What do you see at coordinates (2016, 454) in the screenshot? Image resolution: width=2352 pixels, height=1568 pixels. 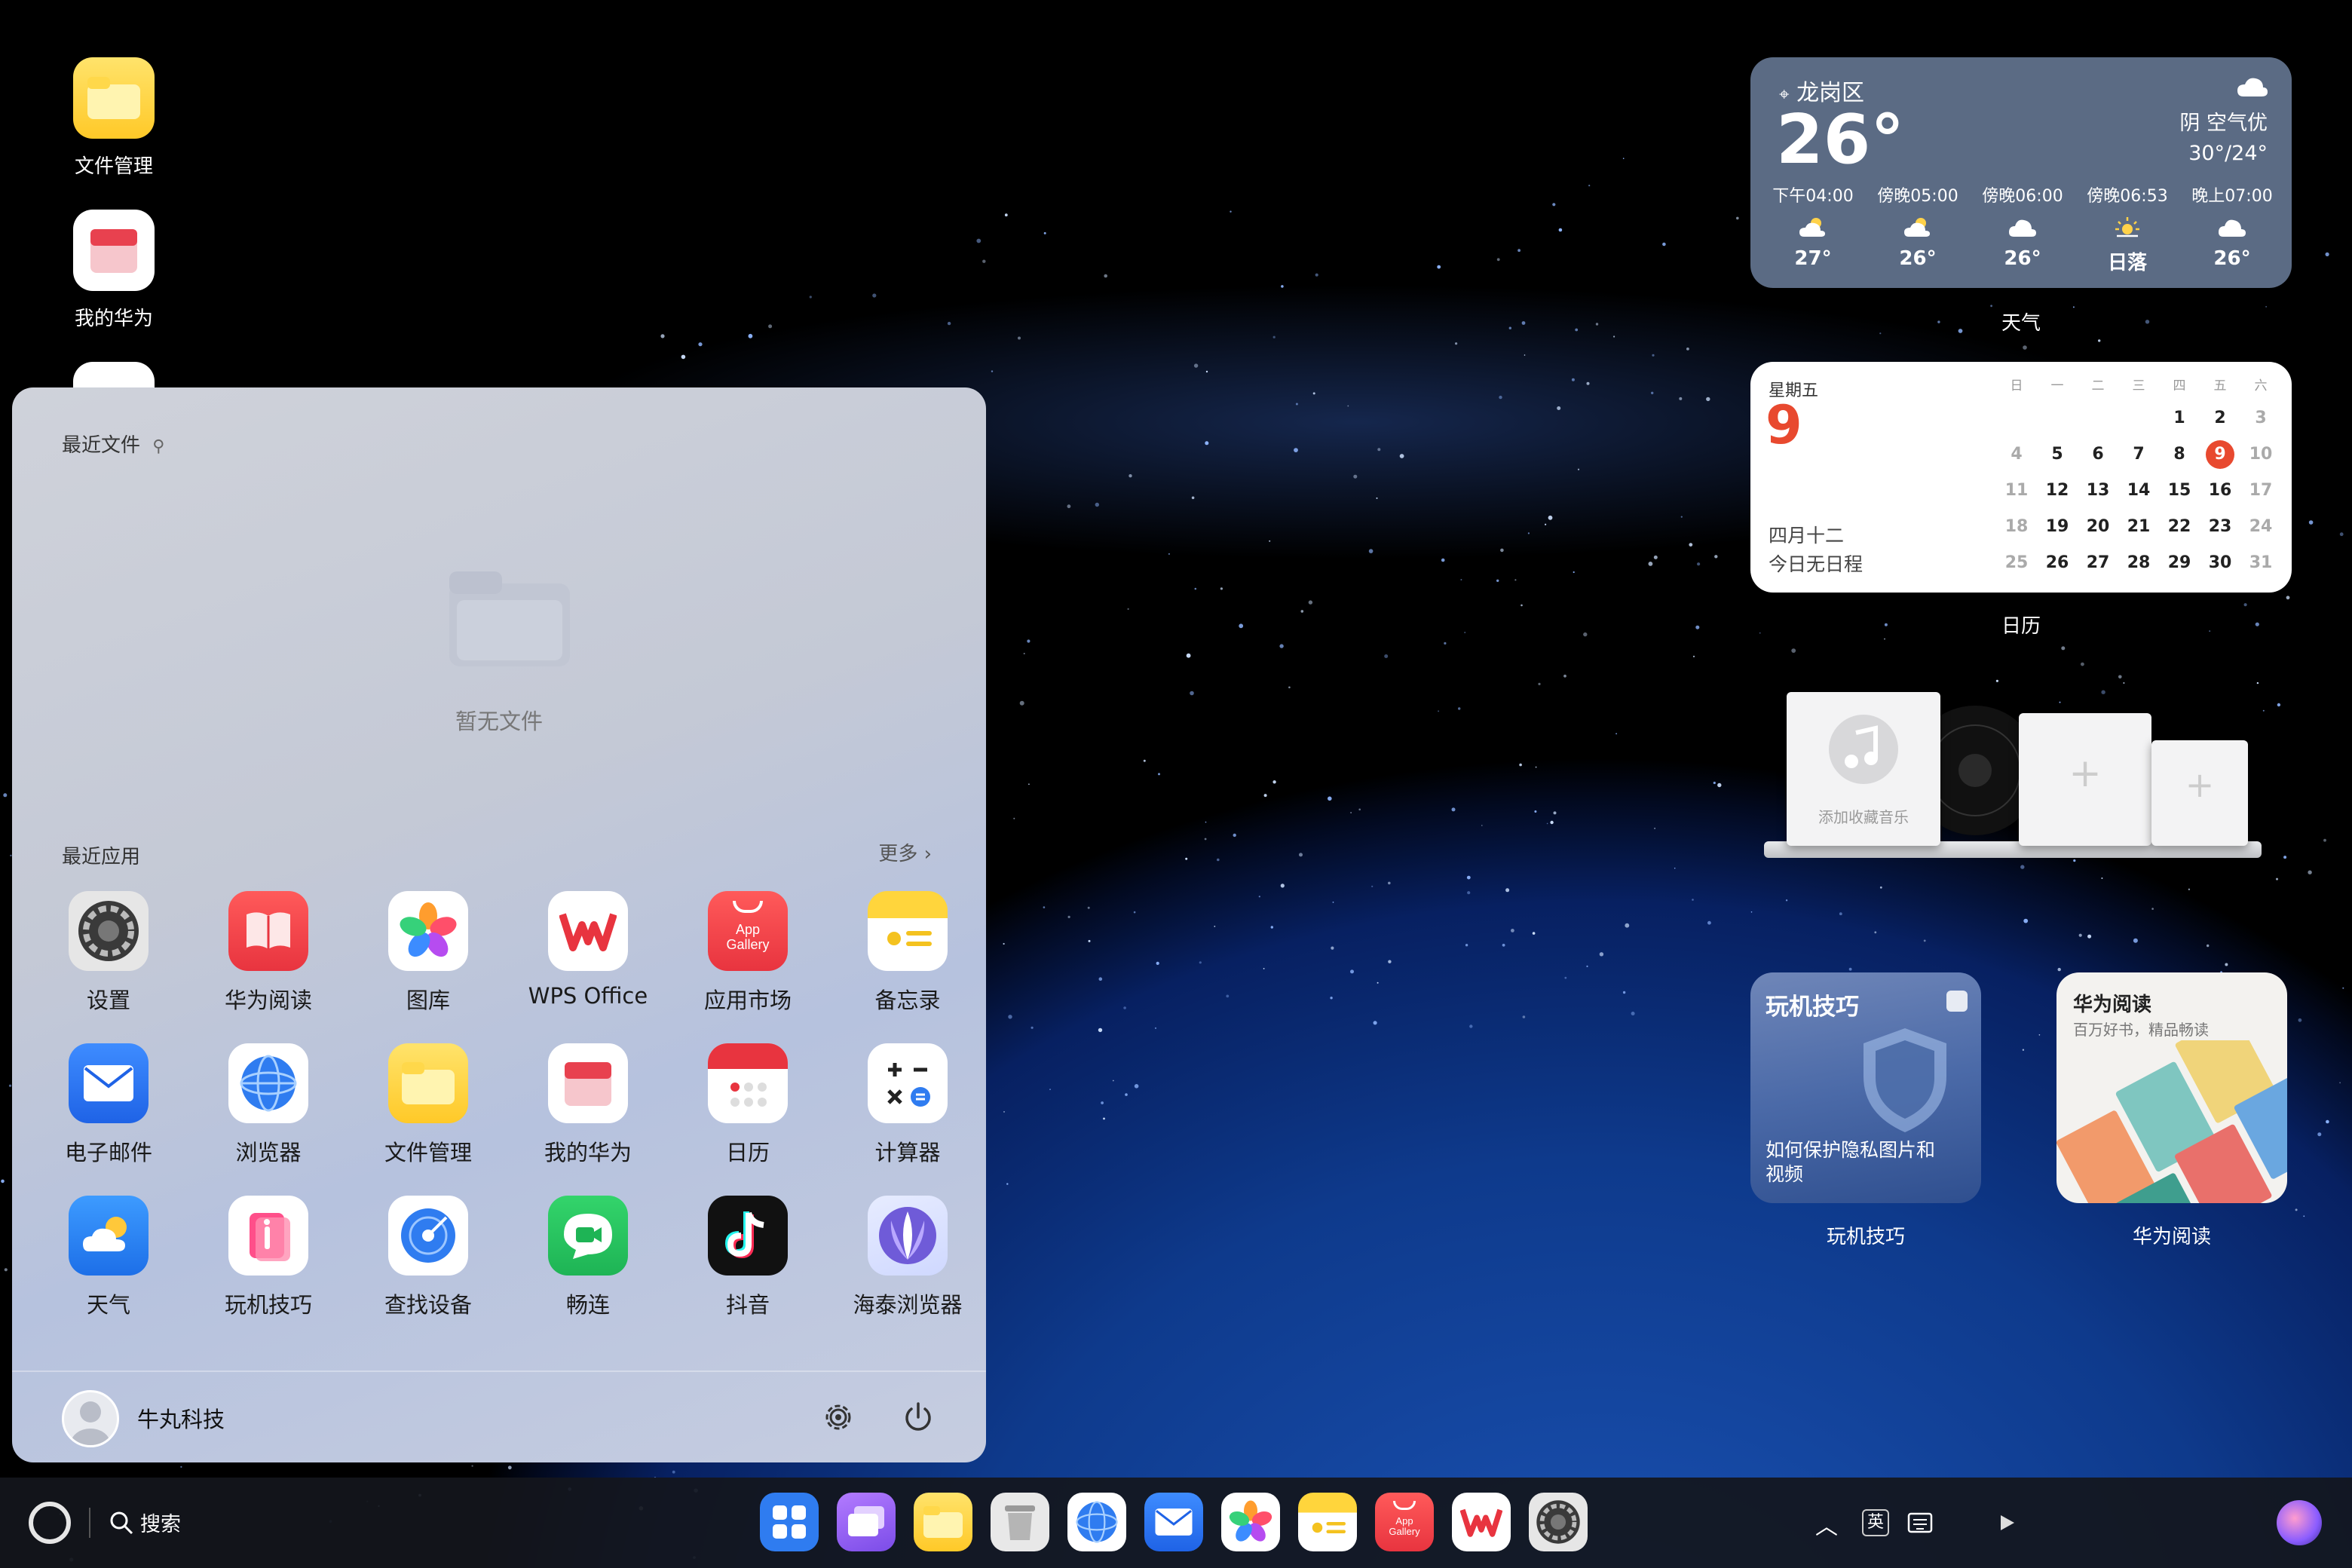 I see `calendar-date-cell: 4` at bounding box center [2016, 454].